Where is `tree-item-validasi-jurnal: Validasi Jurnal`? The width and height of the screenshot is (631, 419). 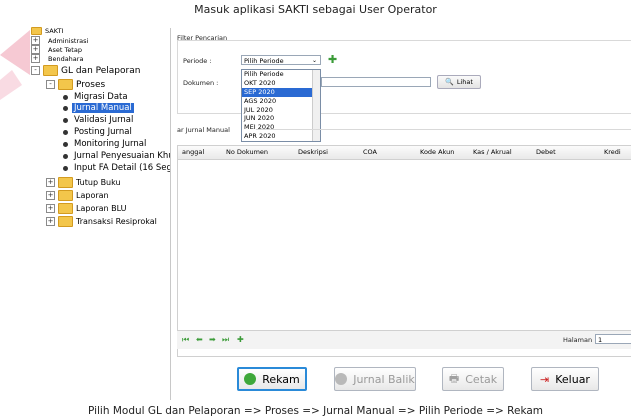 tree-item-validasi-jurnal: Validasi Jurnal is located at coordinates (98, 120).